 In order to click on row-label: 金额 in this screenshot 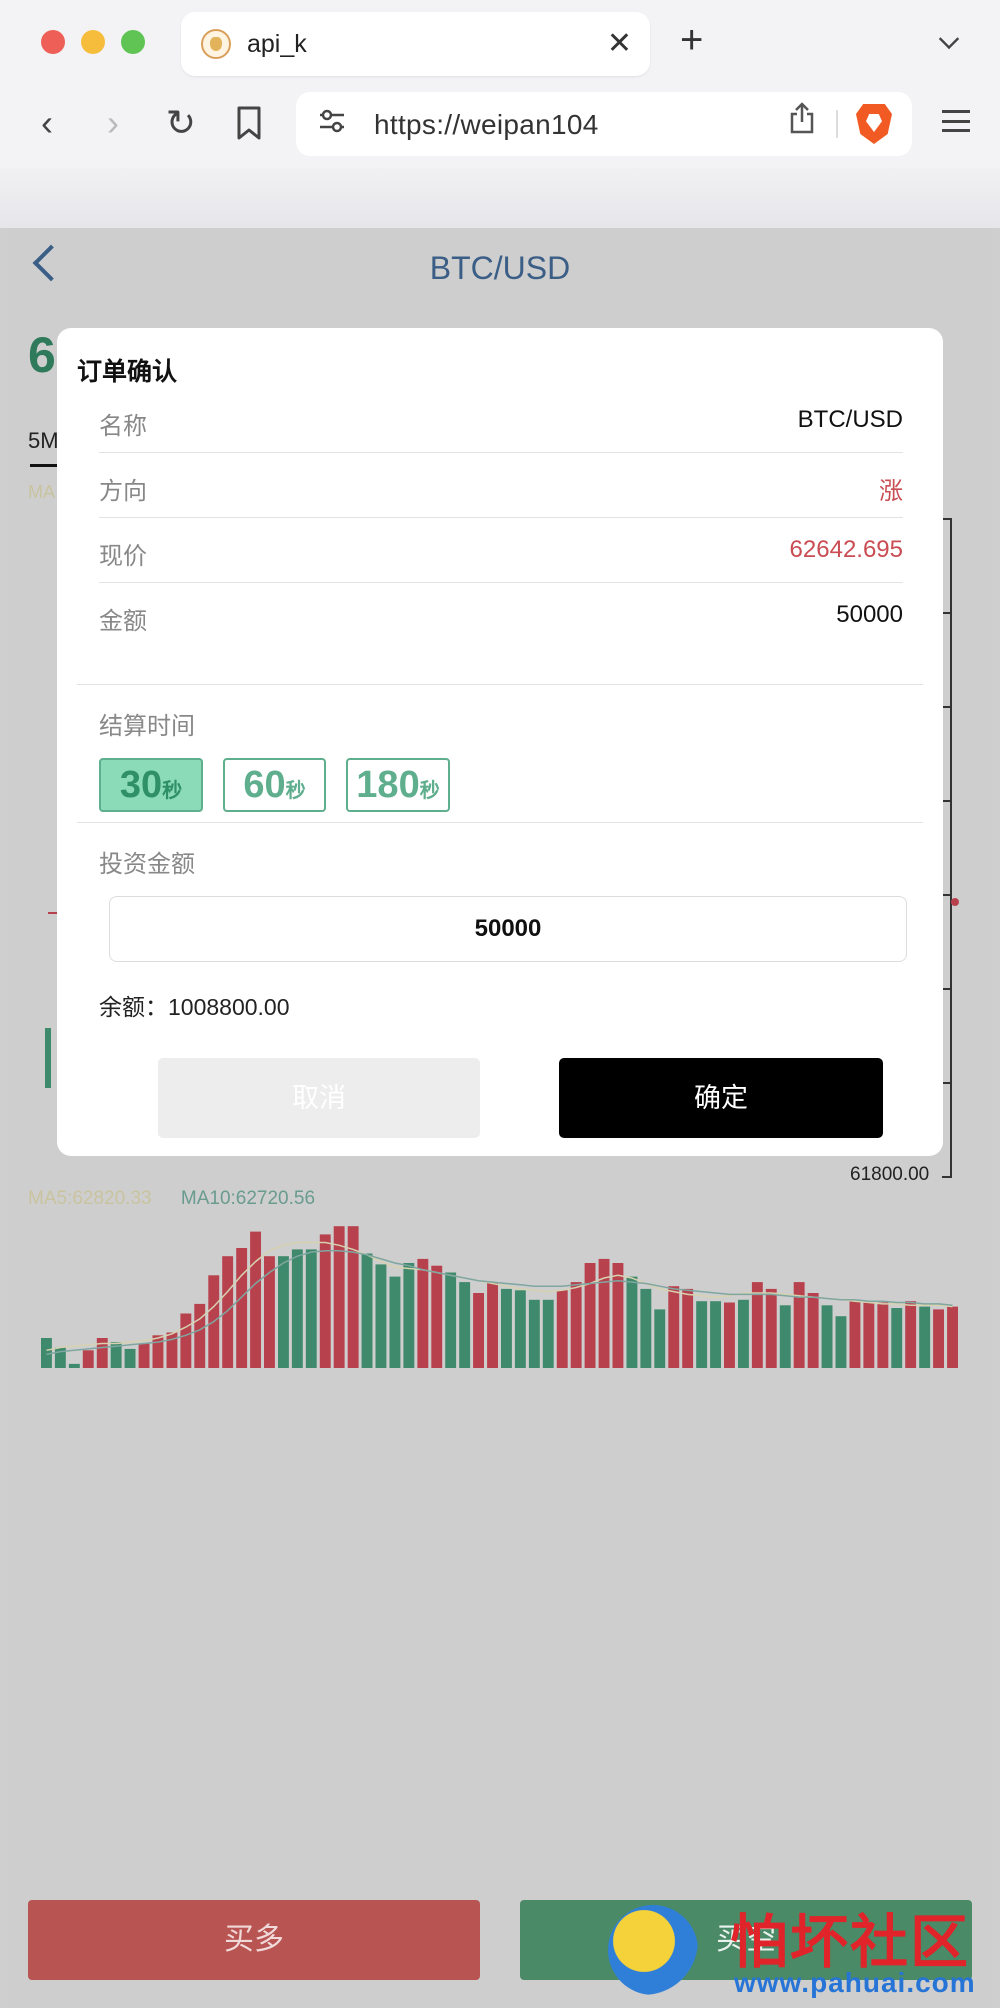, I will do `click(123, 621)`.